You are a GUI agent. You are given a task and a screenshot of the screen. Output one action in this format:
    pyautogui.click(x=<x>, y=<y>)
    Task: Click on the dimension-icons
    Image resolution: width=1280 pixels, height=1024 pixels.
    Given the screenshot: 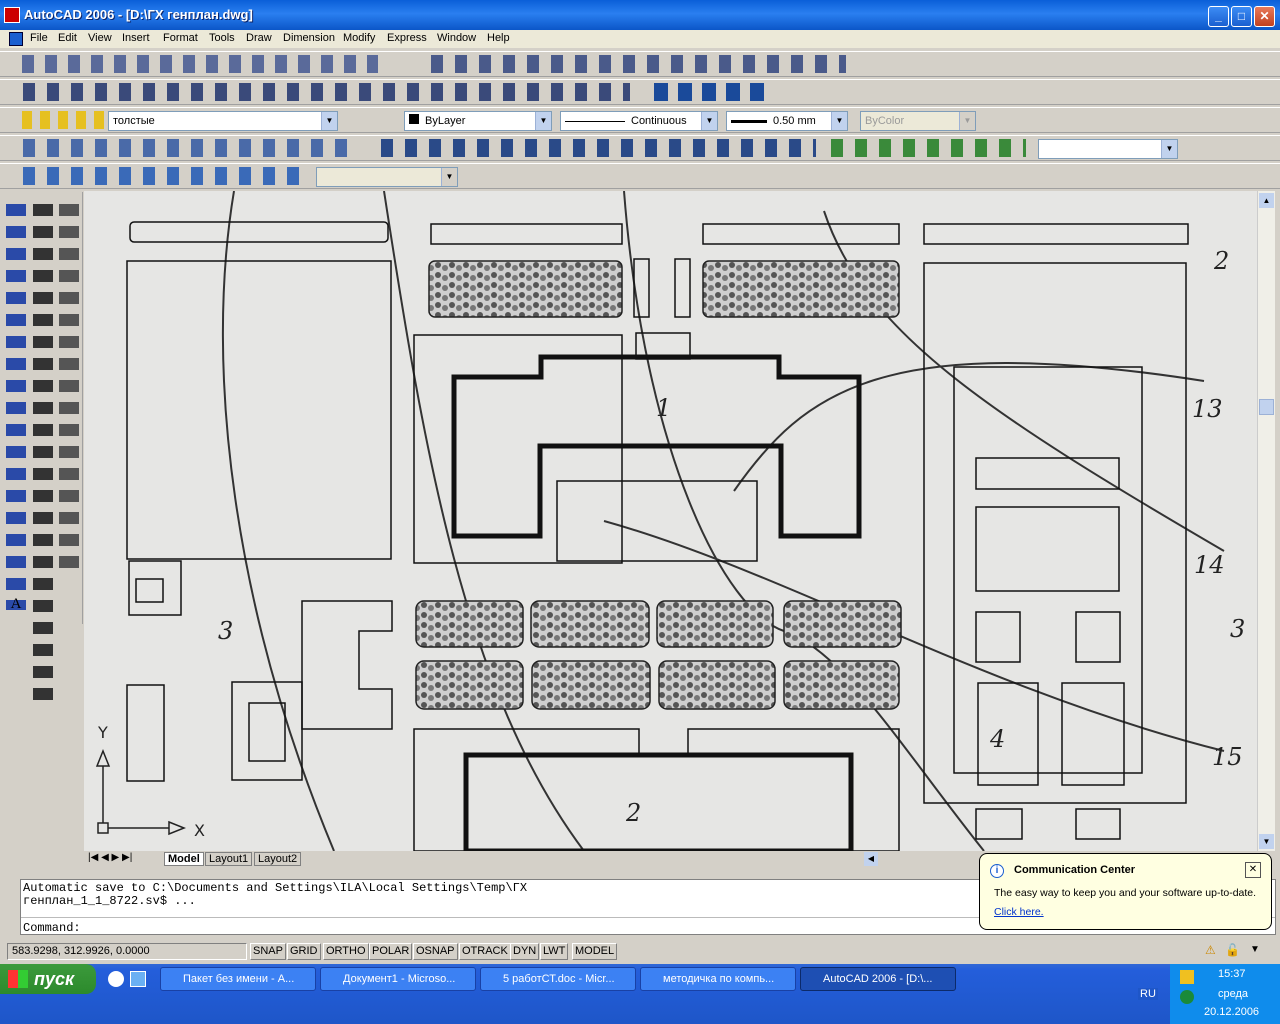 What is the action you would take?
    pyautogui.click(x=710, y=92)
    